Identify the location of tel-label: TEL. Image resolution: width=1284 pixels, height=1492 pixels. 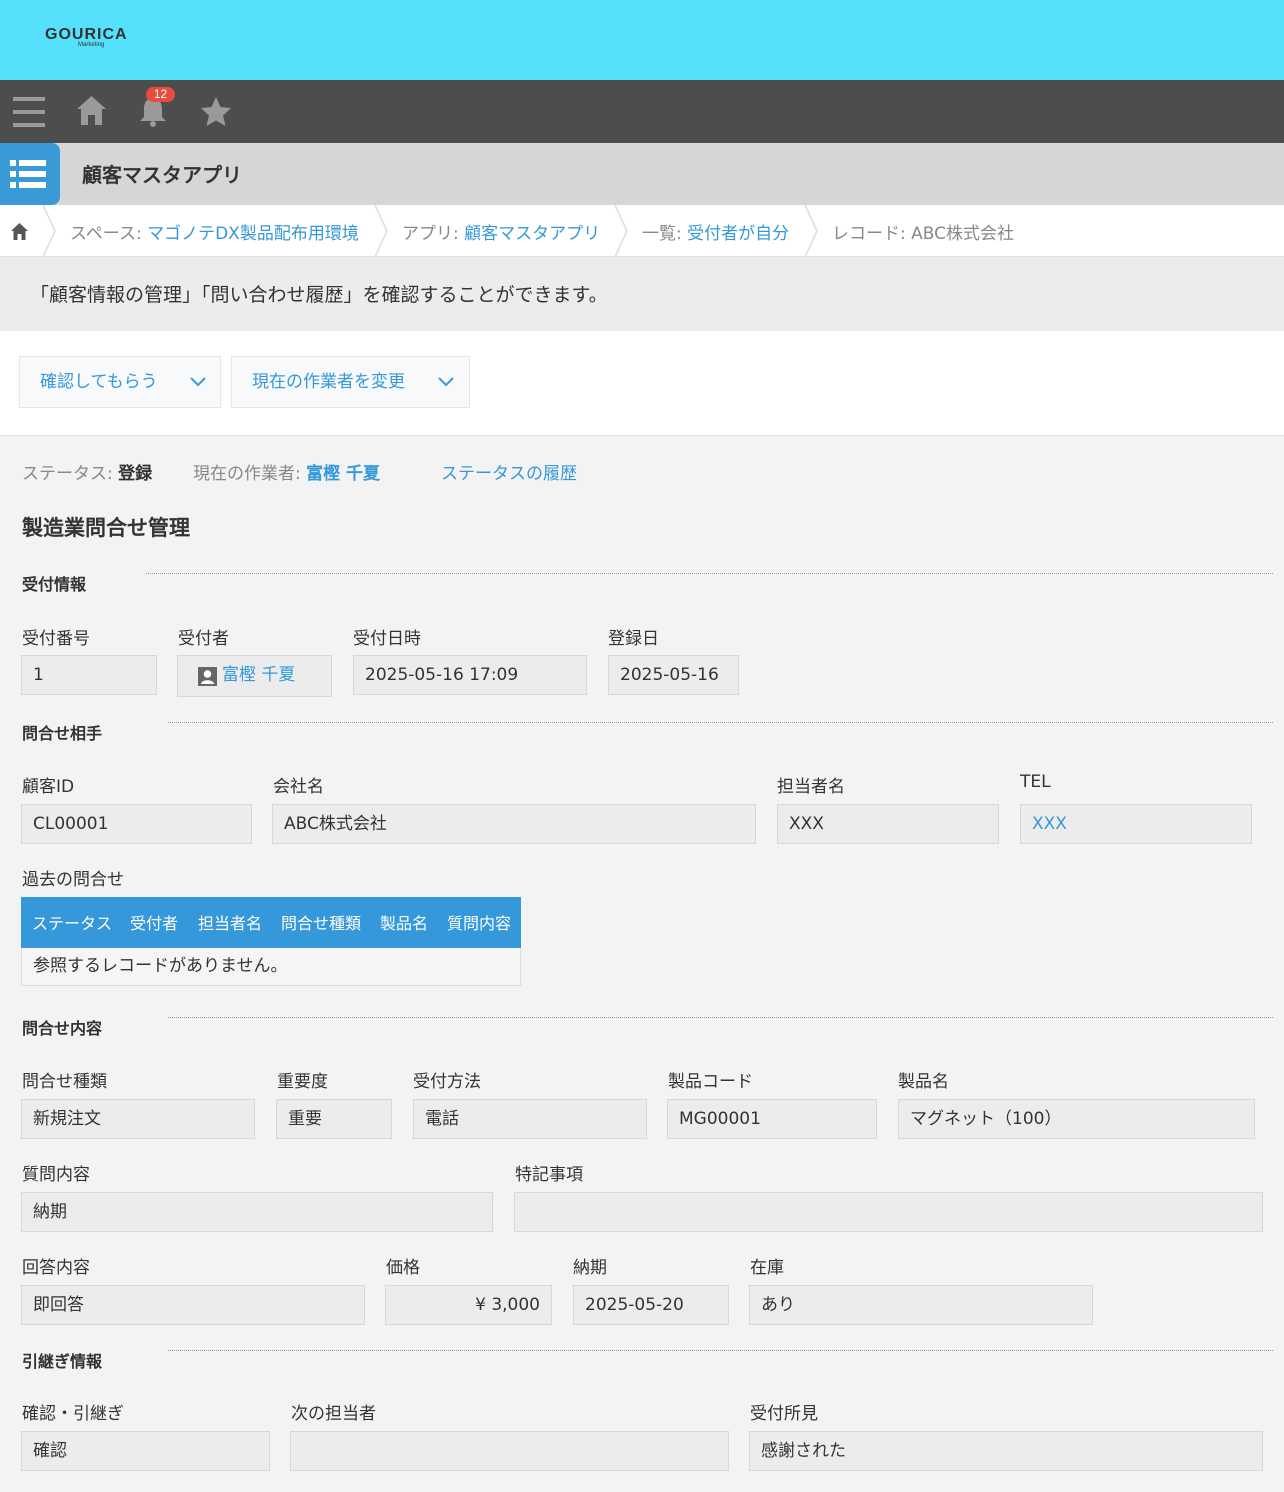
(1035, 782).